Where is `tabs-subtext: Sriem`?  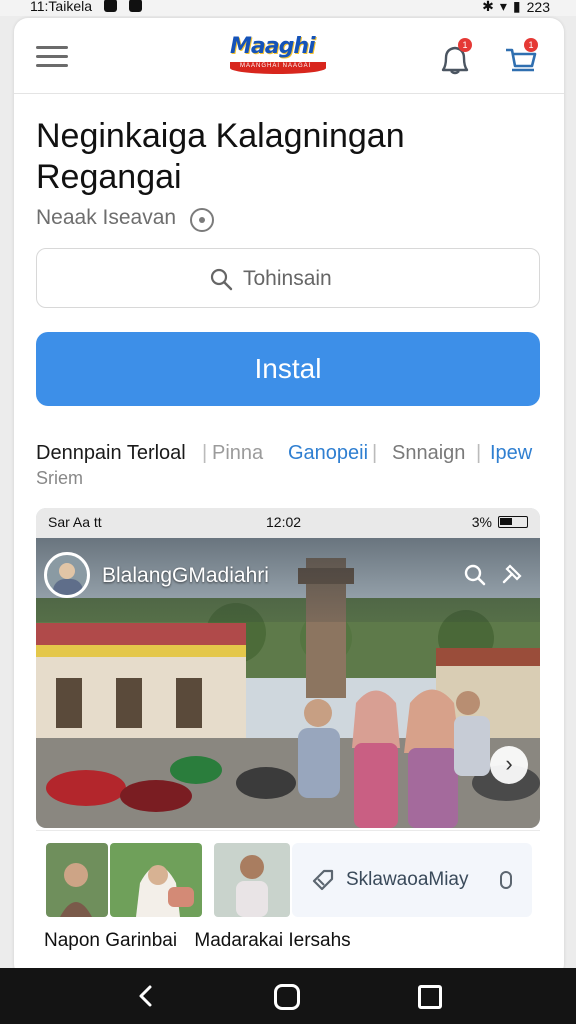 tabs-subtext: Sriem is located at coordinates (60, 478).